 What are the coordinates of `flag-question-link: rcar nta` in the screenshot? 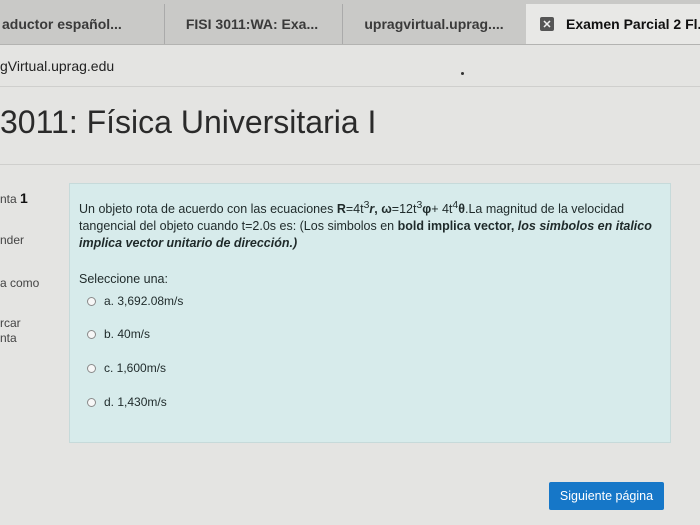 It's located at (30, 331).